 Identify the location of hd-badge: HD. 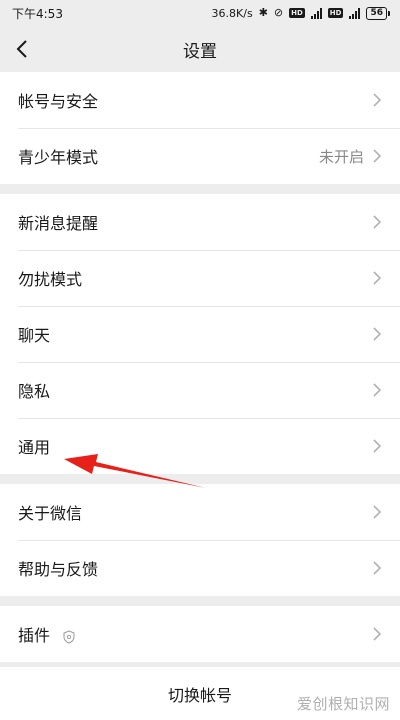
(297, 13).